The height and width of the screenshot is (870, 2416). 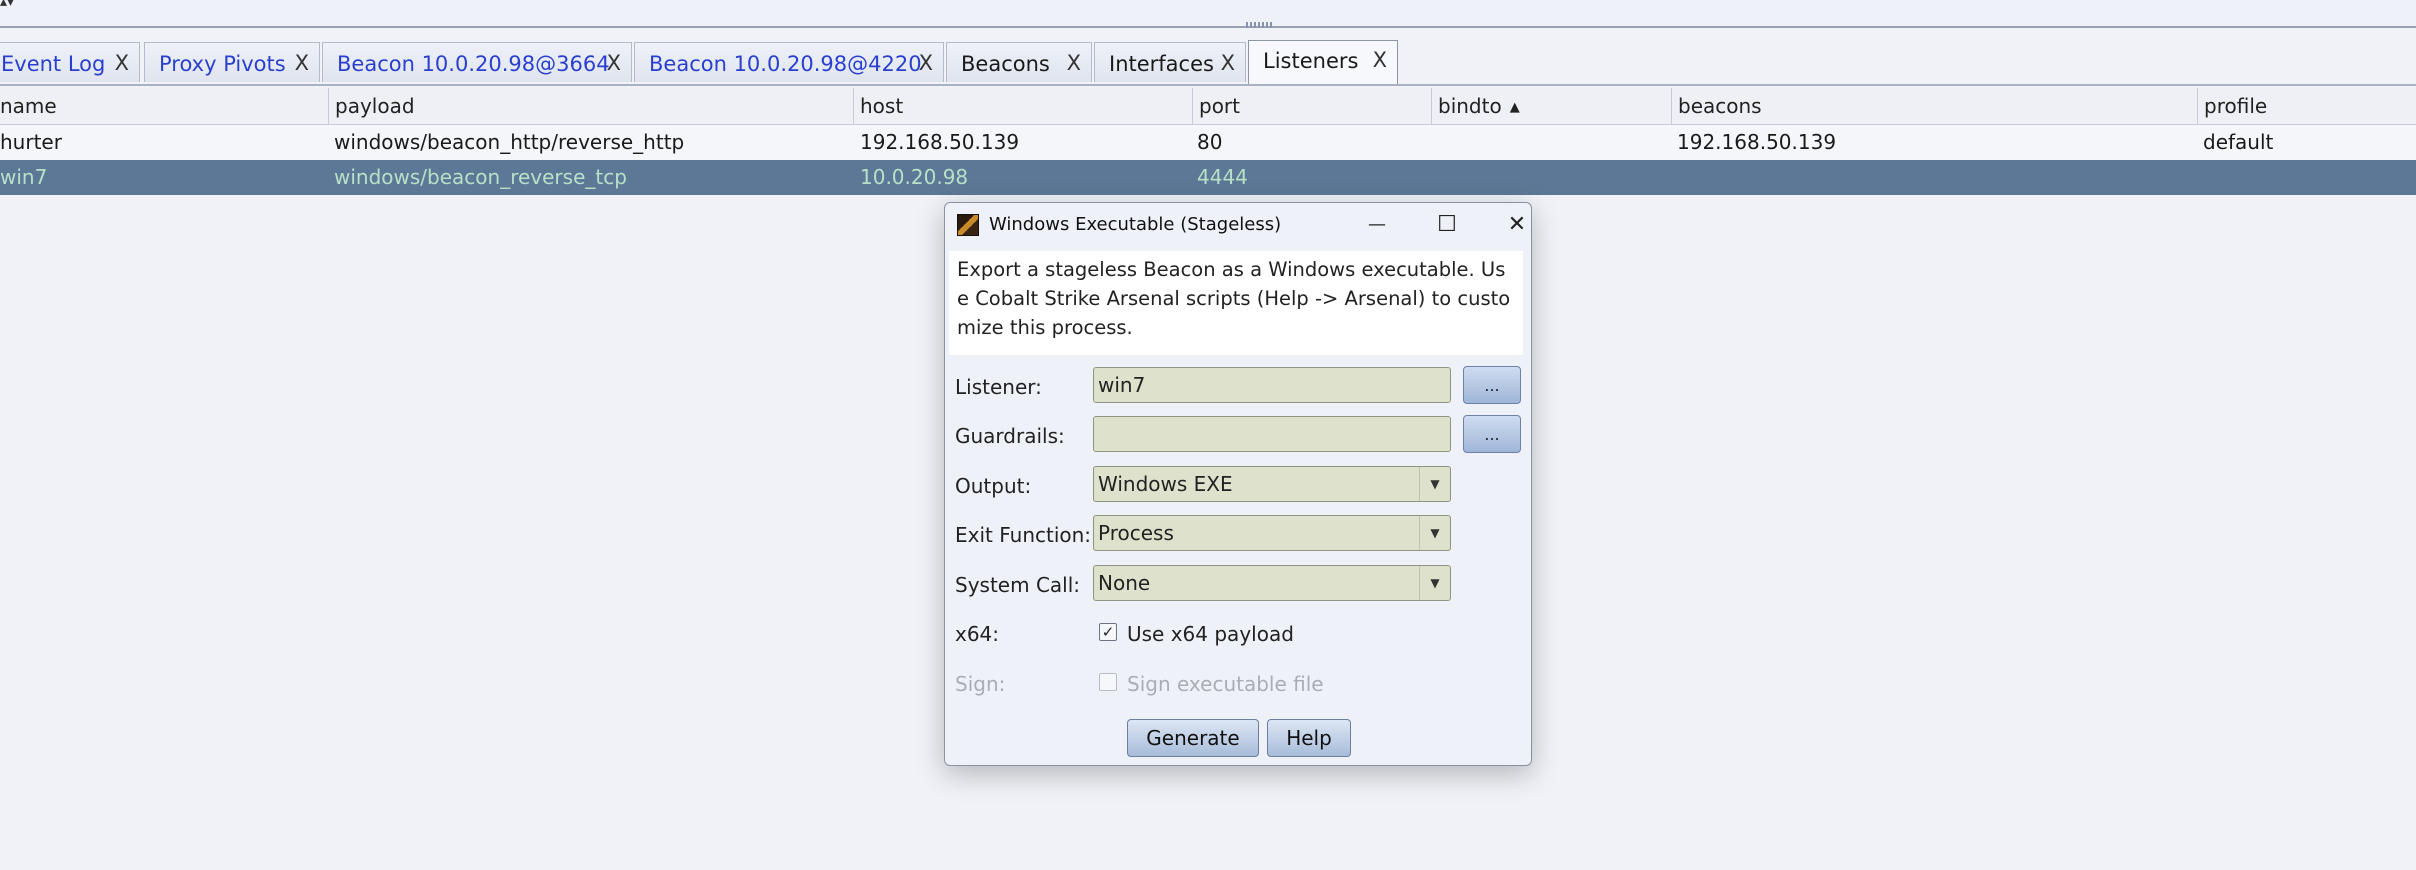 I want to click on exit-function-value: Process, so click(x=1136, y=533).